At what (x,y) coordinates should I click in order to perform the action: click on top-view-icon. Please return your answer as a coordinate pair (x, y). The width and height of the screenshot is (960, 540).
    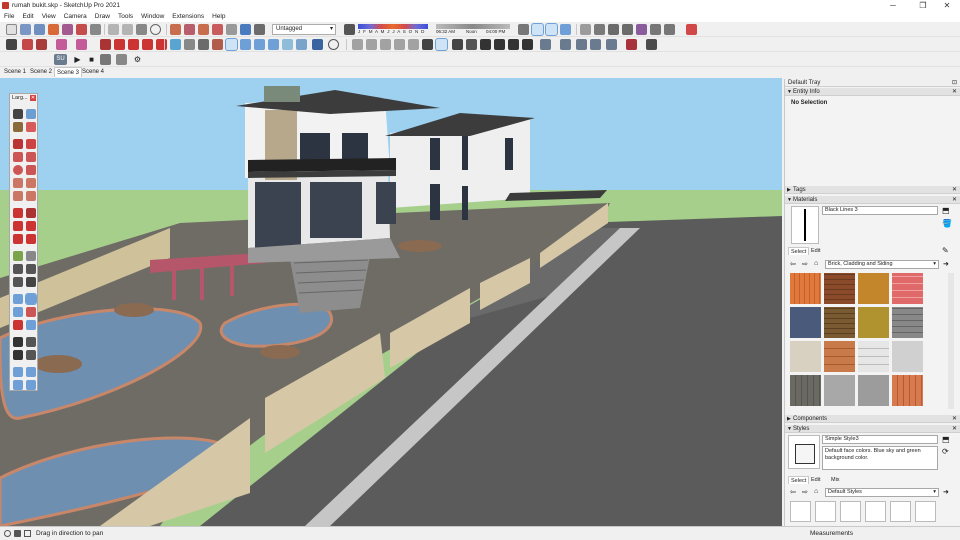
    Looking at the image, I should click on (371, 44).